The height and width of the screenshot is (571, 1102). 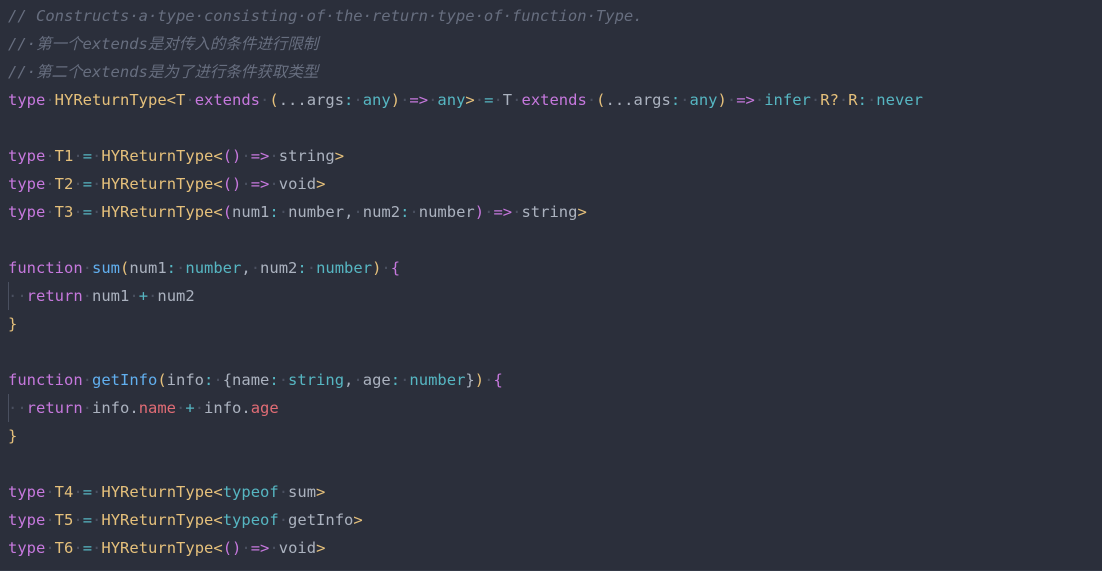 What do you see at coordinates (64, 520) in the screenshot?
I see `code-token: T5` at bounding box center [64, 520].